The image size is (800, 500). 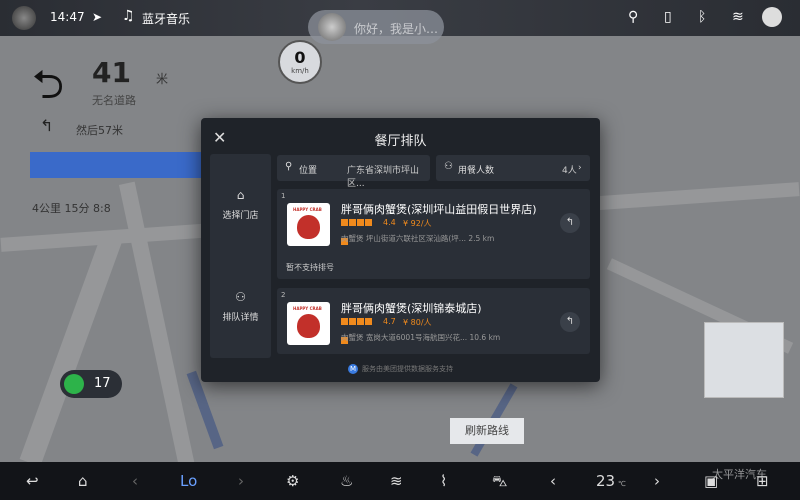 What do you see at coordinates (332, 27) in the screenshot?
I see `voice-assistant-icon` at bounding box center [332, 27].